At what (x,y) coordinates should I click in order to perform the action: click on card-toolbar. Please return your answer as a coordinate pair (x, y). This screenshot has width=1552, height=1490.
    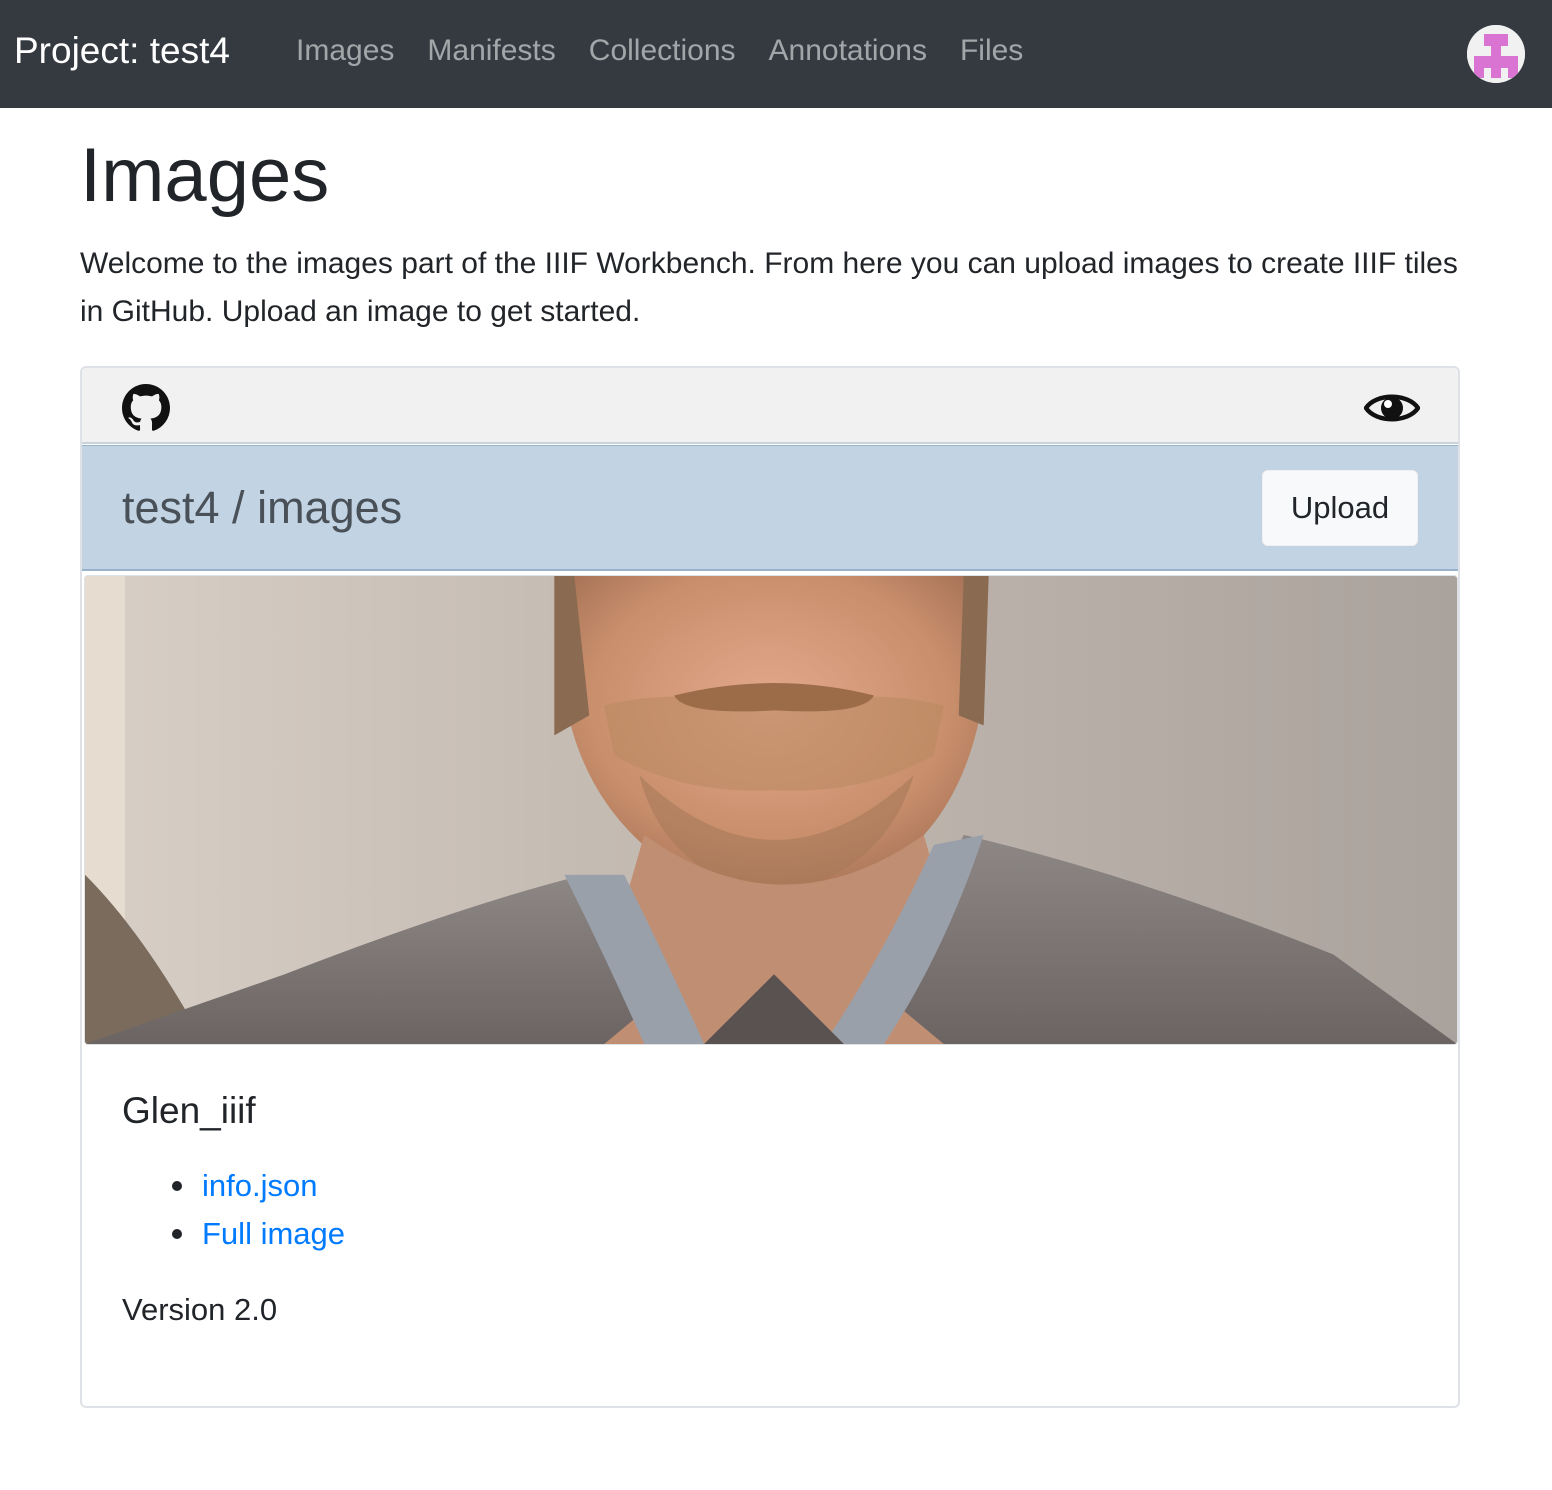
    Looking at the image, I should click on (770, 406).